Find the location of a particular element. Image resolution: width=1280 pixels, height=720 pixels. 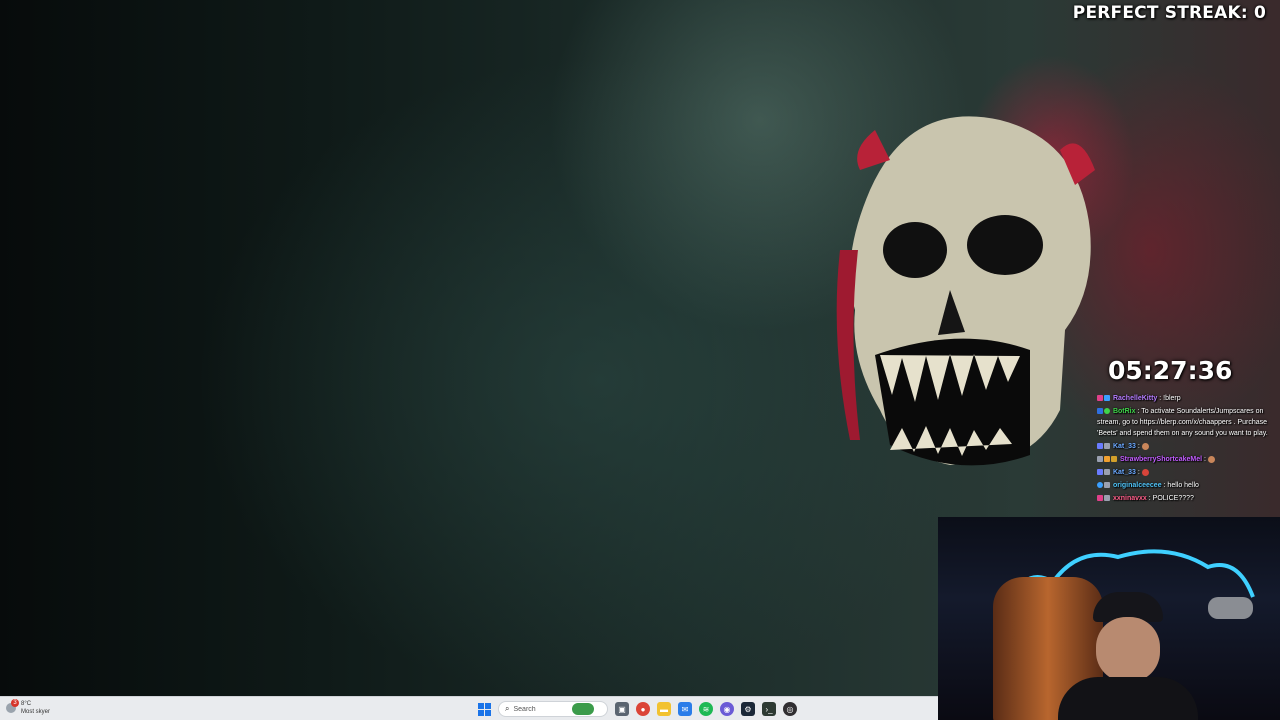

spotify-icon: ≋ is located at coordinates (706, 709).